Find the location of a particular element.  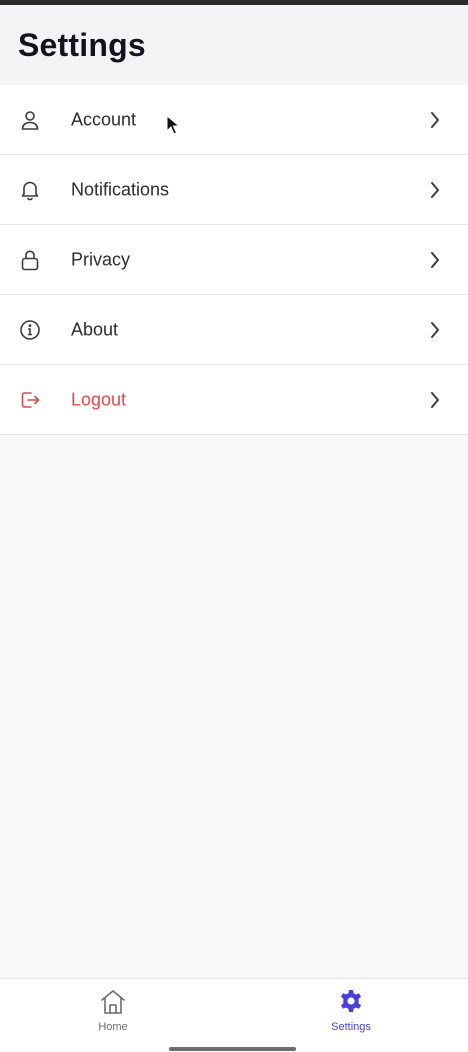

menu-item-label: Notifications is located at coordinates (120, 189).